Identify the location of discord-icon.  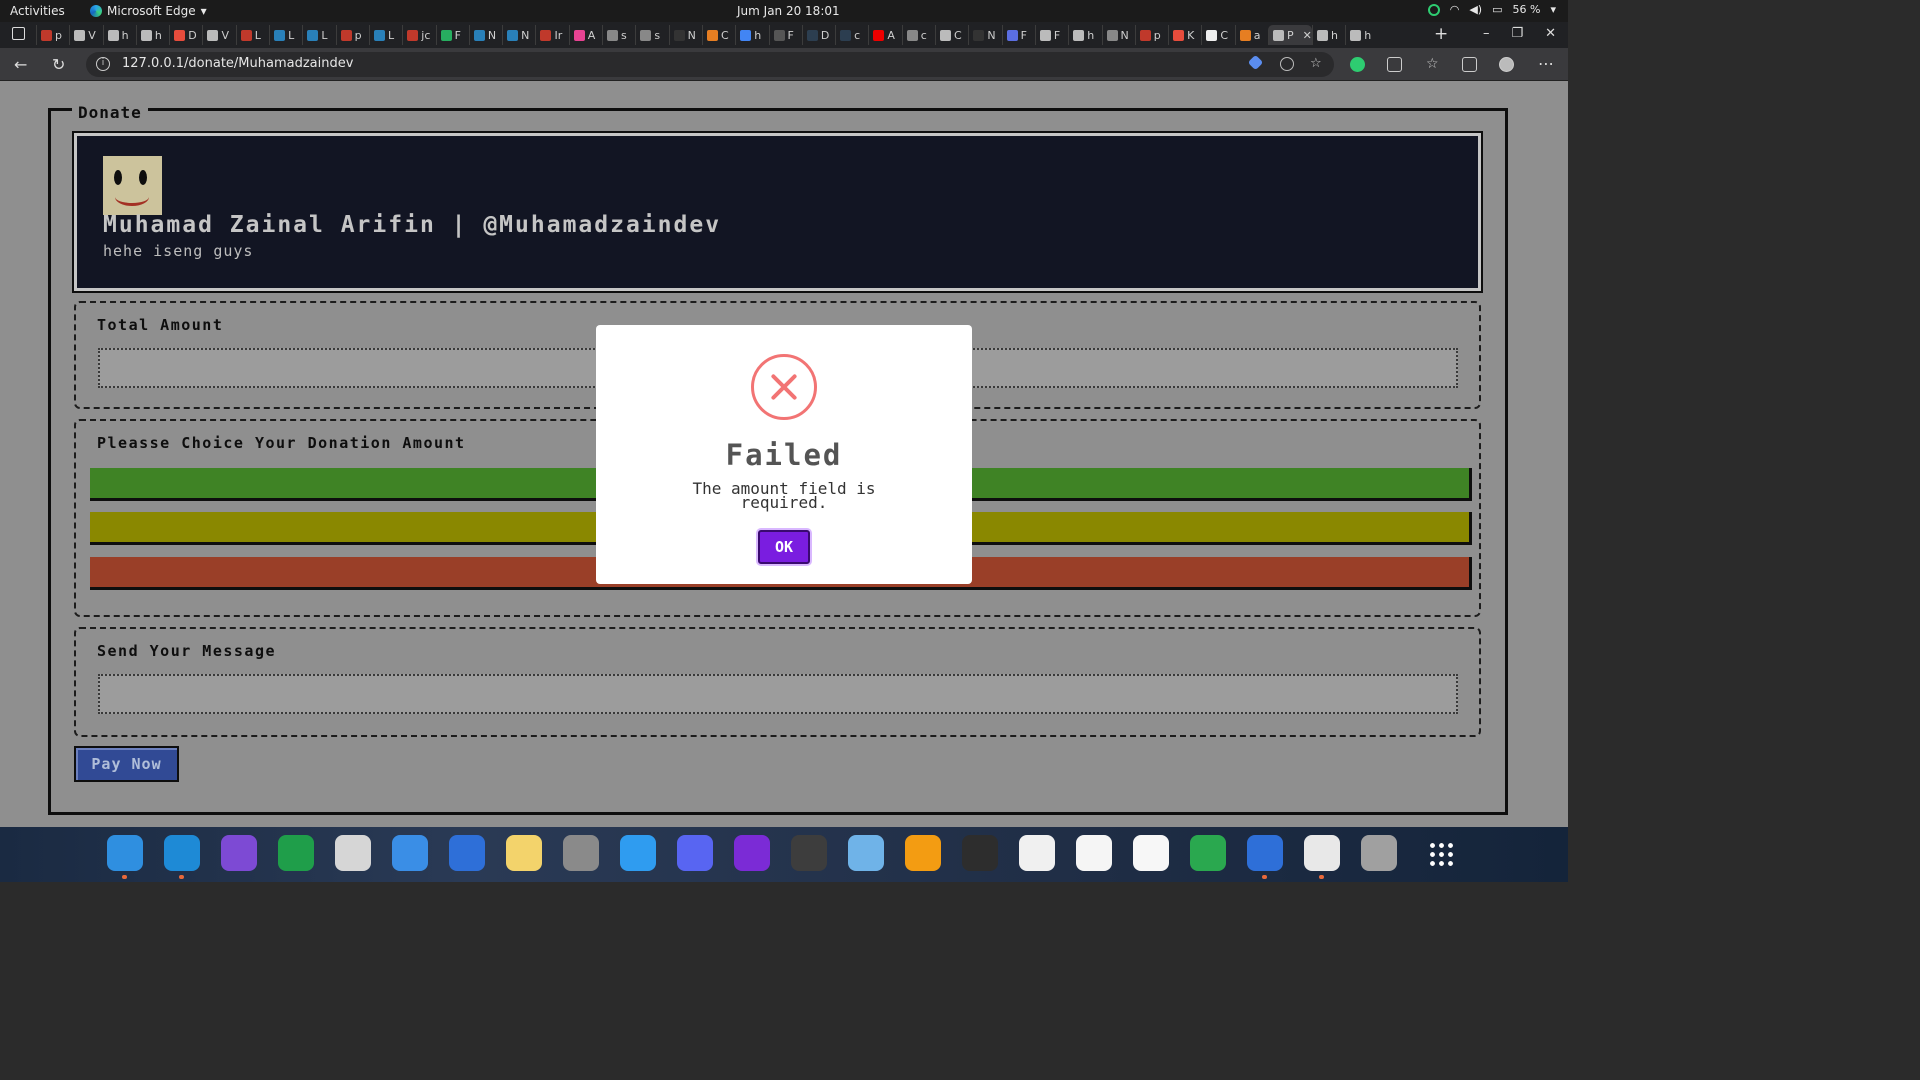
(695, 853).